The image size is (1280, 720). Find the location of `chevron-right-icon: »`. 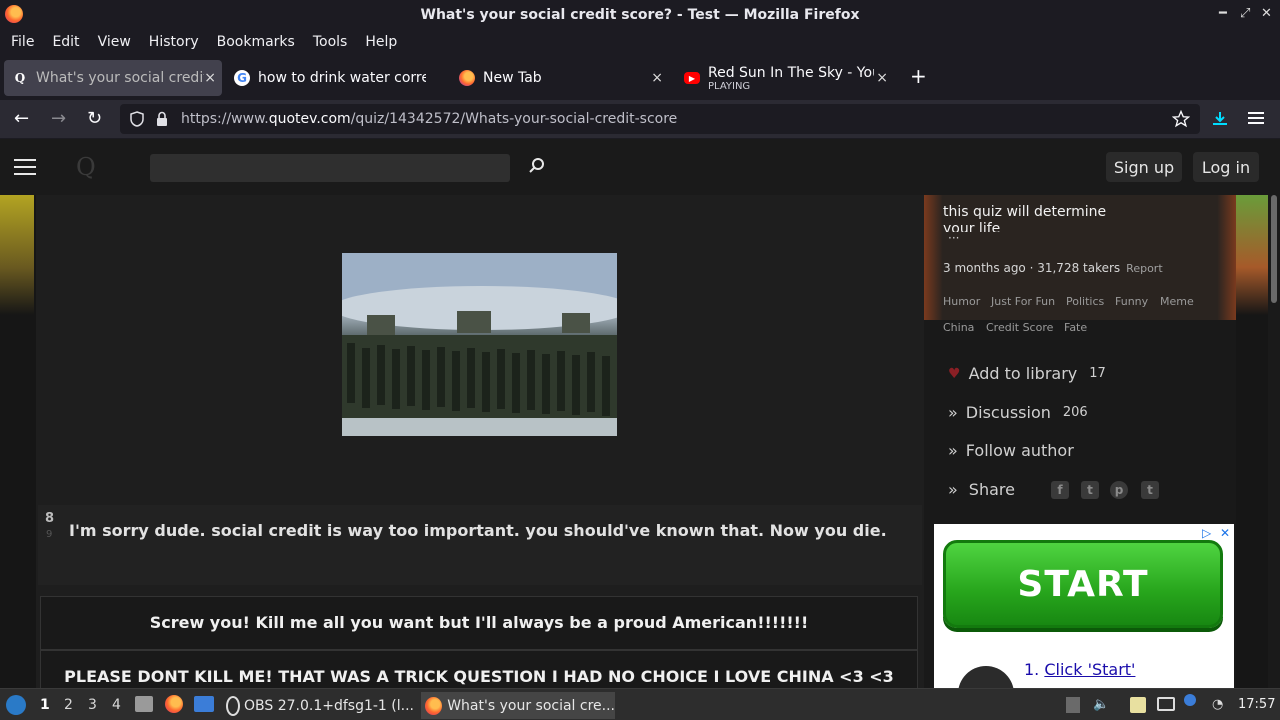

chevron-right-icon: » is located at coordinates (953, 489).